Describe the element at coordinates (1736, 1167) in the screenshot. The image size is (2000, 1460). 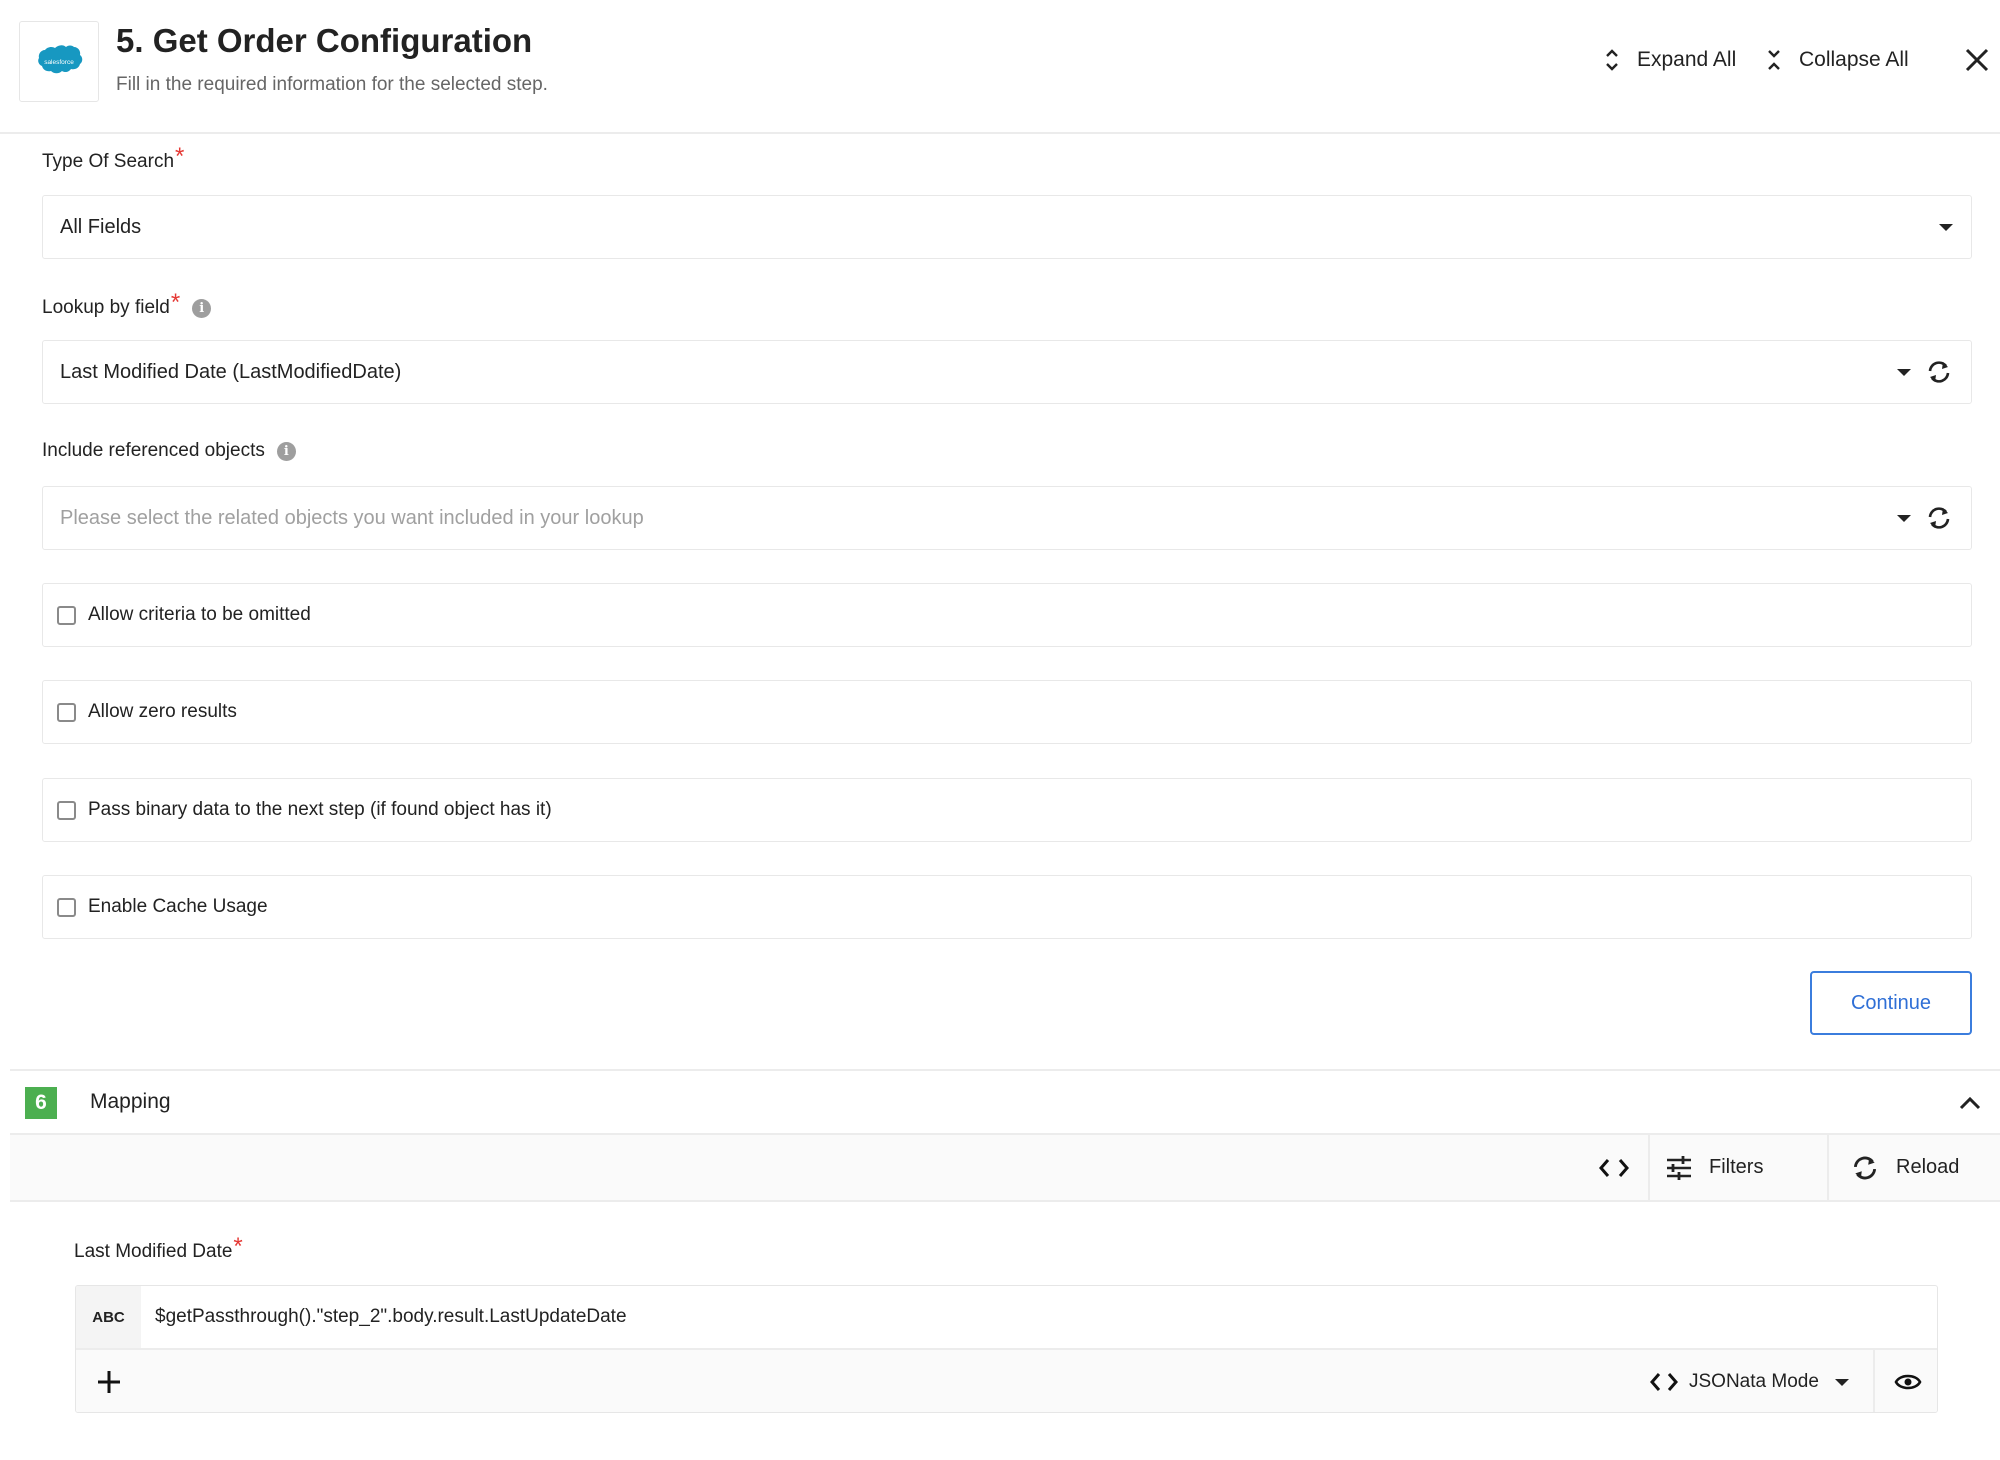
I see `filters-label: Filters` at that location.